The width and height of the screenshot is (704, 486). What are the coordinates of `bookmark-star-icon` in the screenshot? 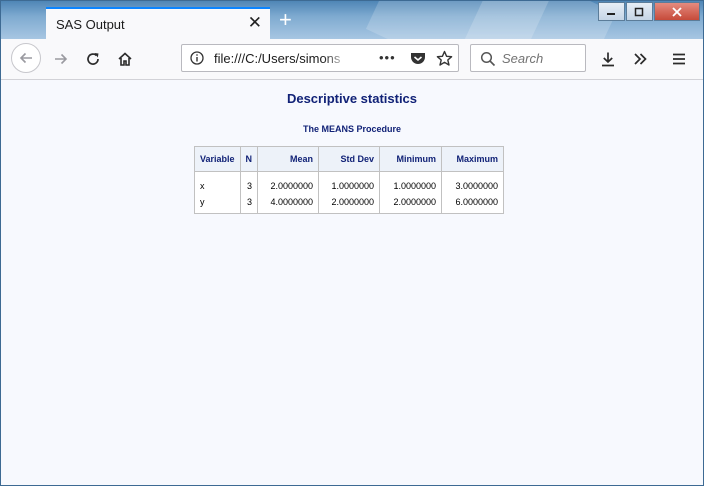 It's located at (444, 58).